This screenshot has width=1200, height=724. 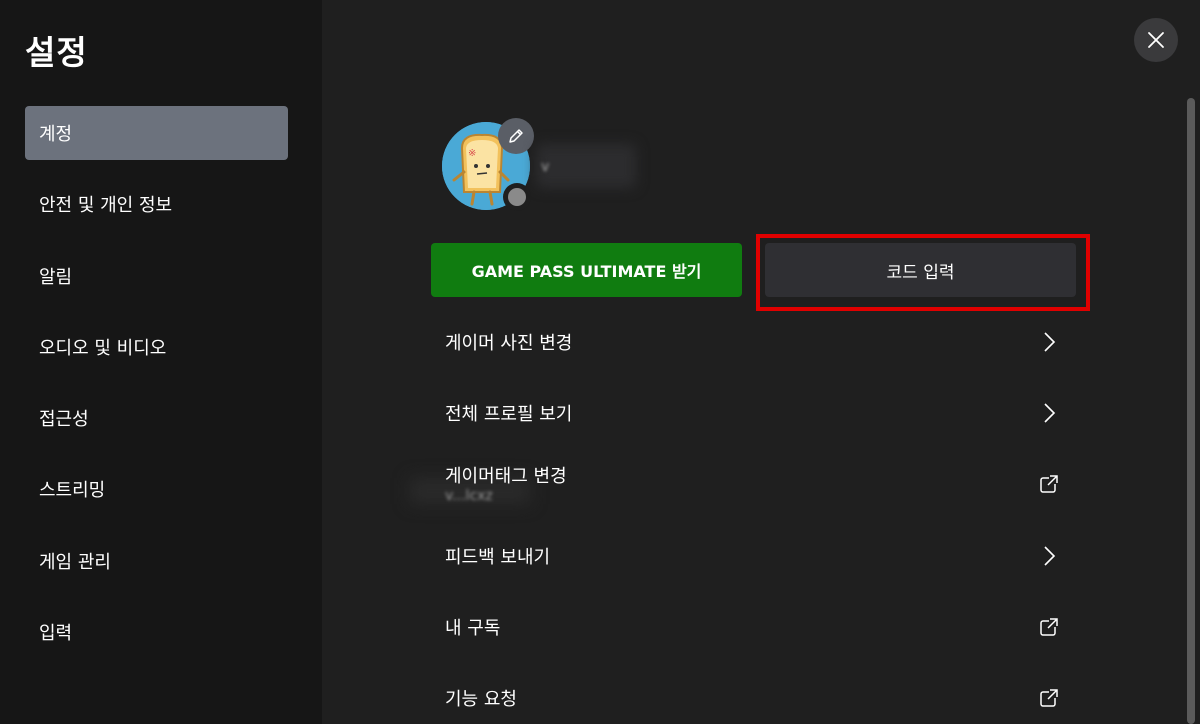 I want to click on menu-item-change-gamerpic: 게이머 사진 변경, so click(x=753, y=342).